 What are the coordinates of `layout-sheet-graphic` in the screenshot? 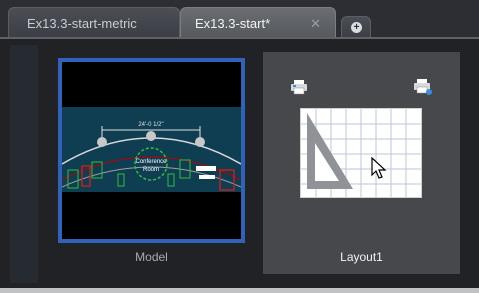 It's located at (361, 153).